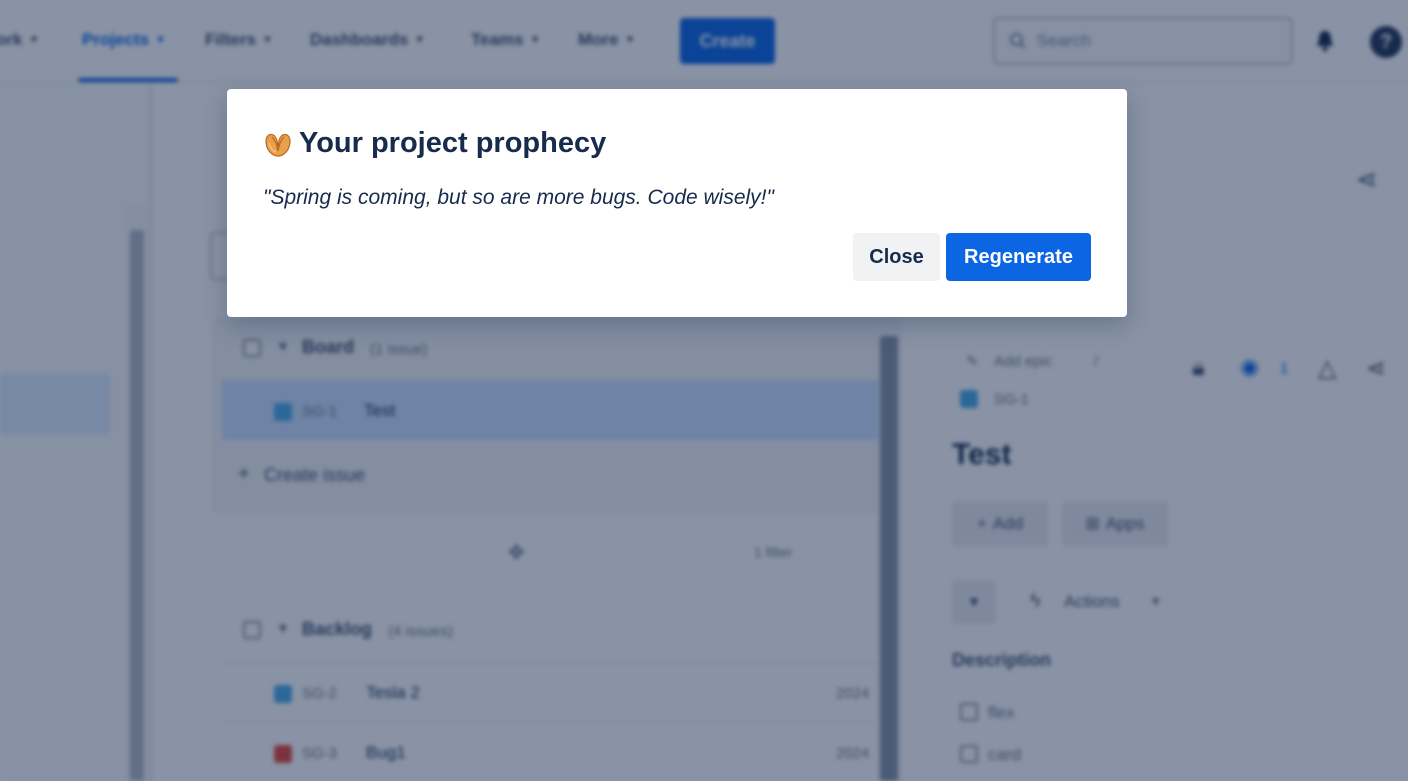 The height and width of the screenshot is (781, 1408). Describe the element at coordinates (453, 143) in the screenshot. I see `dialog-title: Your project prophecy` at that location.